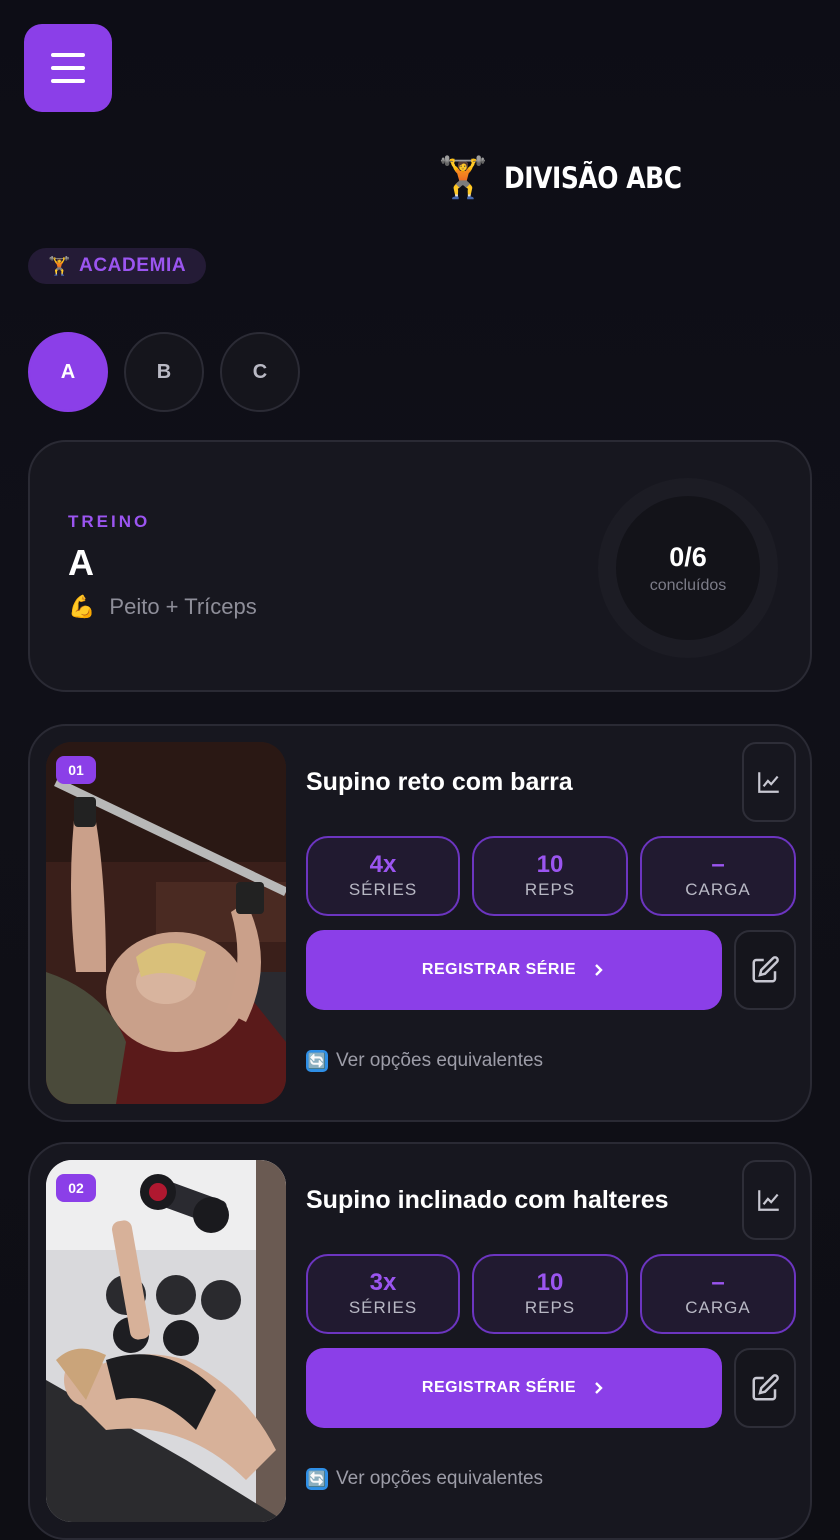 The width and height of the screenshot is (840, 1540). I want to click on sets-value: 4x, so click(383, 865).